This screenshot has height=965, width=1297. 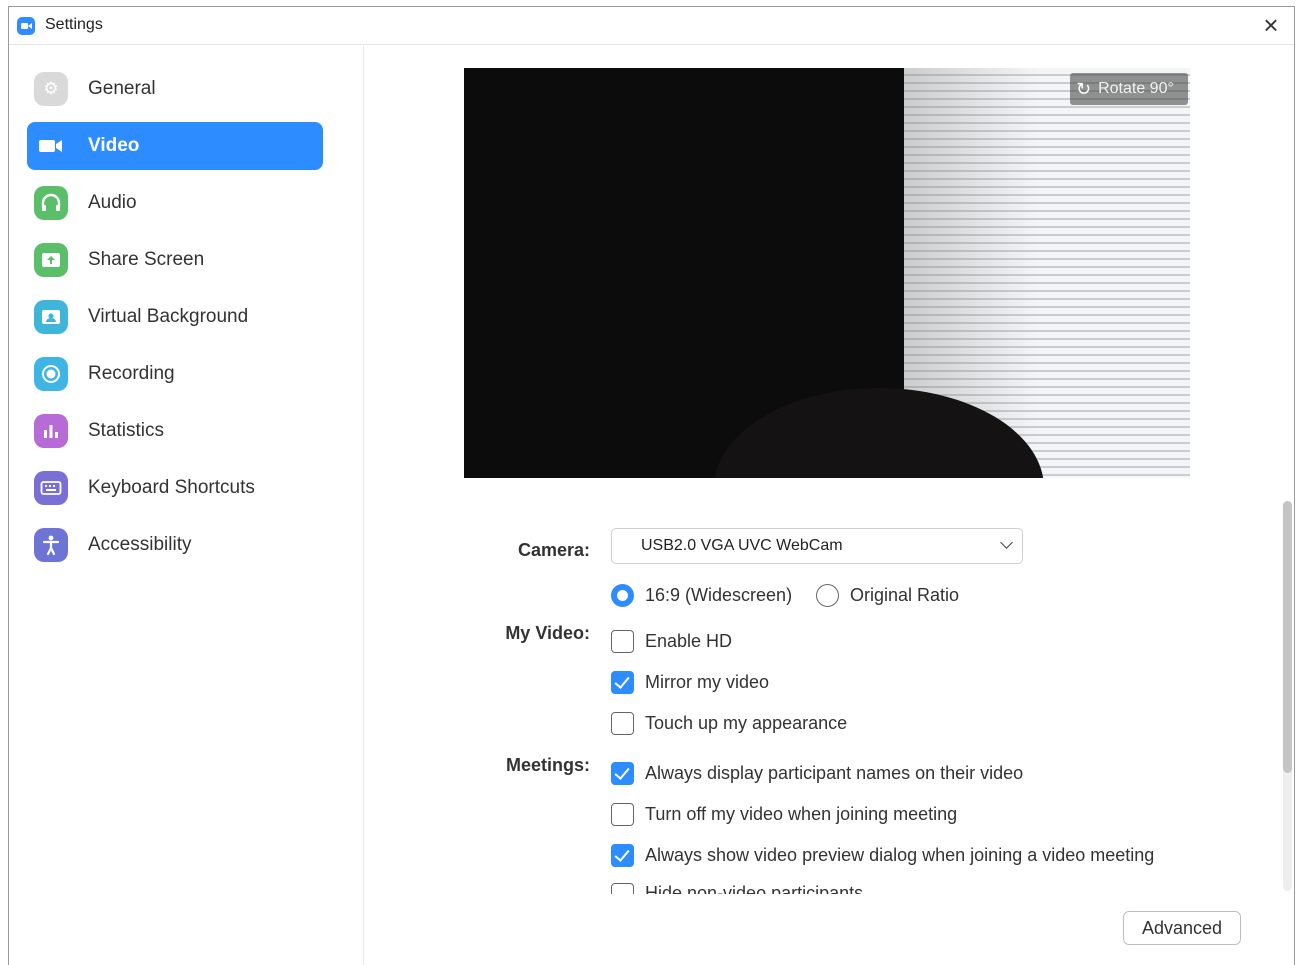 What do you see at coordinates (1084, 88) in the screenshot?
I see `rotate-icon: ↻` at bounding box center [1084, 88].